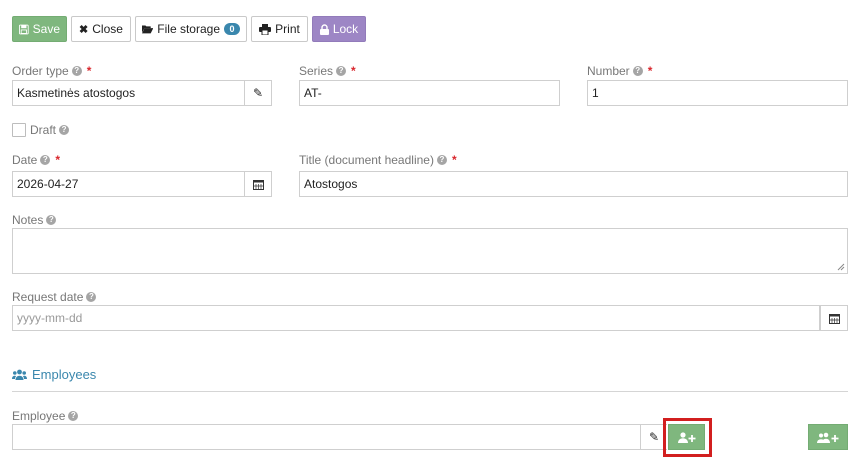 The width and height of the screenshot is (861, 459). Describe the element at coordinates (620, 71) in the screenshot. I see `number-label: Number ? *` at that location.